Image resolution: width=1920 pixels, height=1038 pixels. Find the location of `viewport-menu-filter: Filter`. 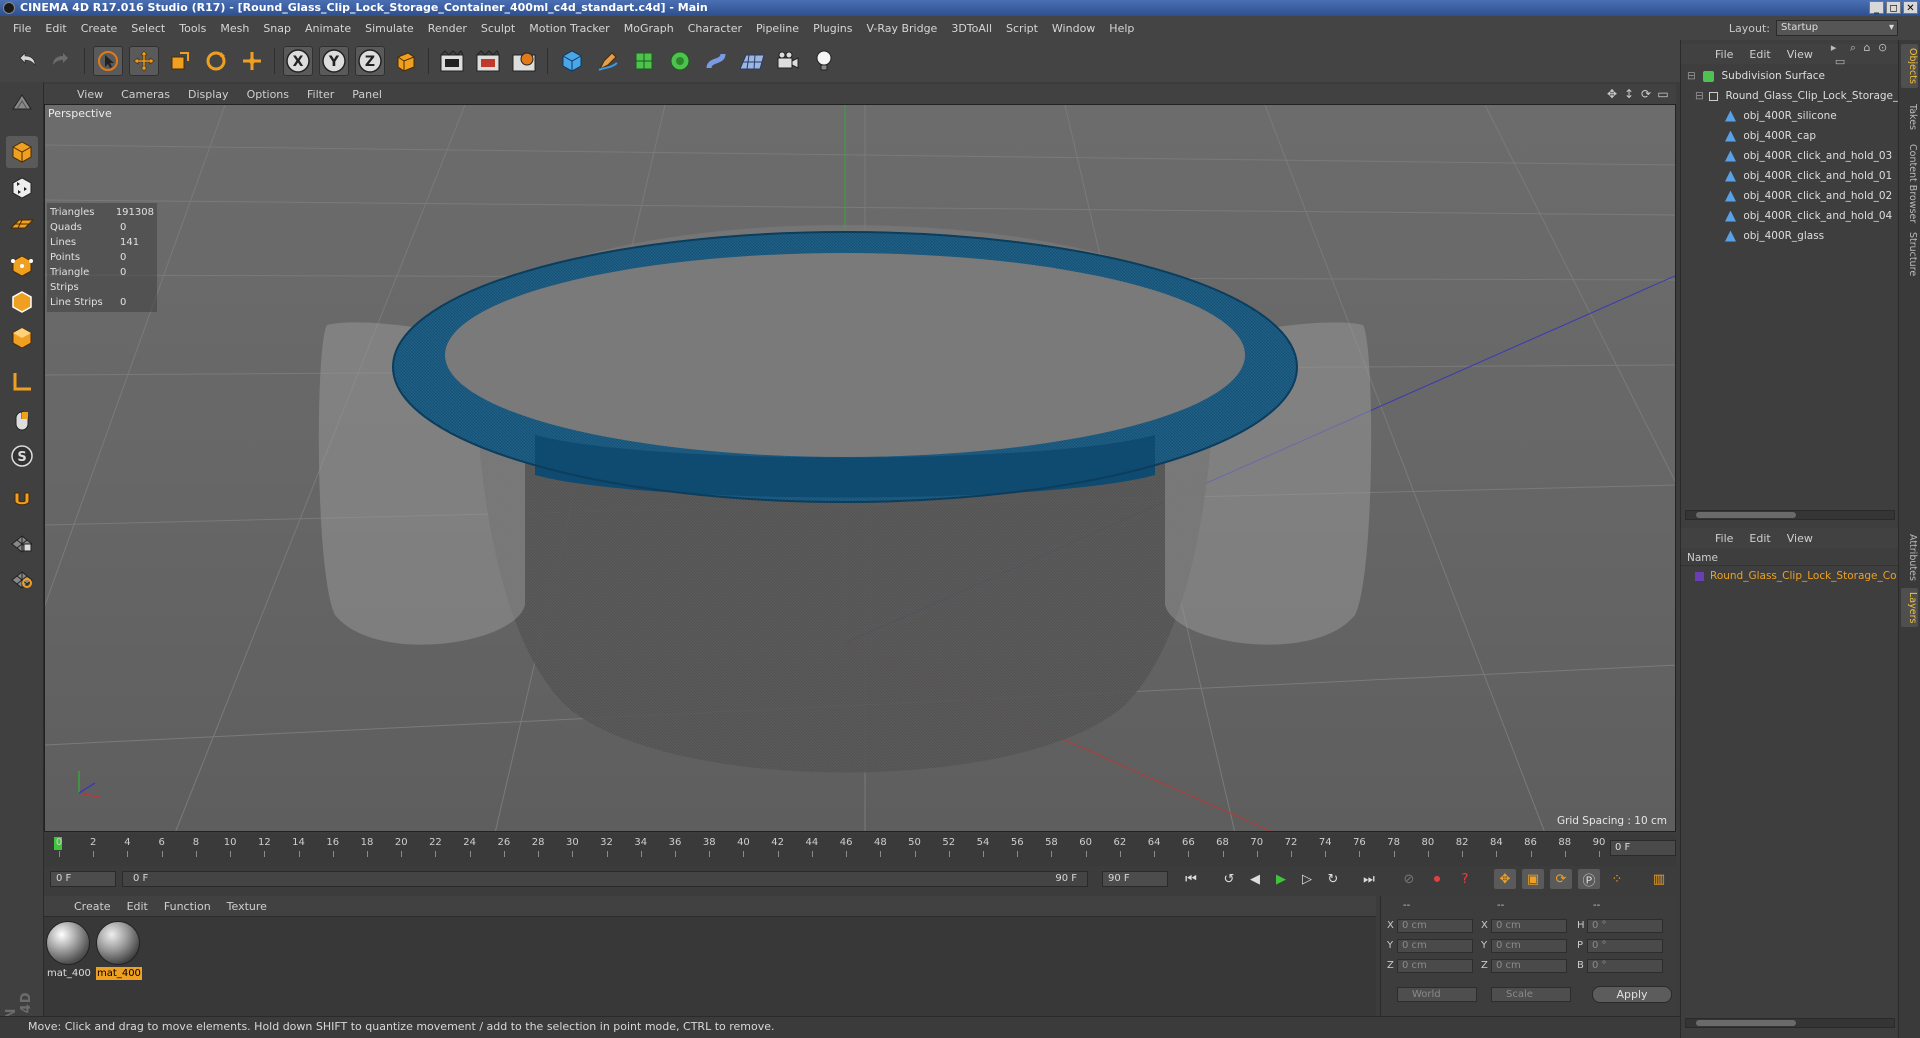

viewport-menu-filter: Filter is located at coordinates (320, 94).